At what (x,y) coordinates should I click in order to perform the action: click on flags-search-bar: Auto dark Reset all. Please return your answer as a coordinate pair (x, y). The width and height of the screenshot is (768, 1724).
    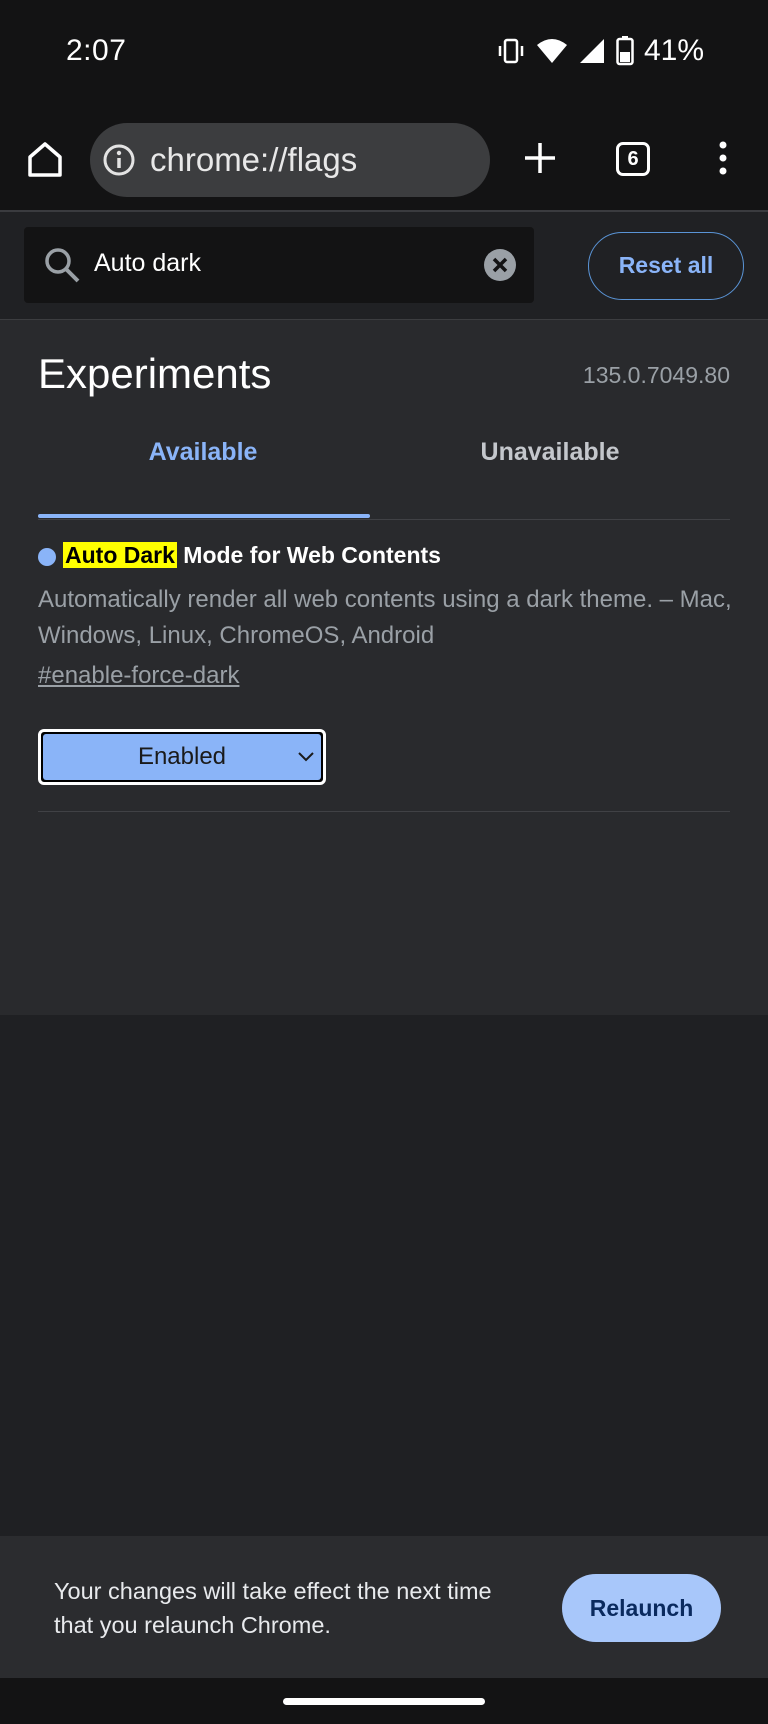
    Looking at the image, I should click on (384, 266).